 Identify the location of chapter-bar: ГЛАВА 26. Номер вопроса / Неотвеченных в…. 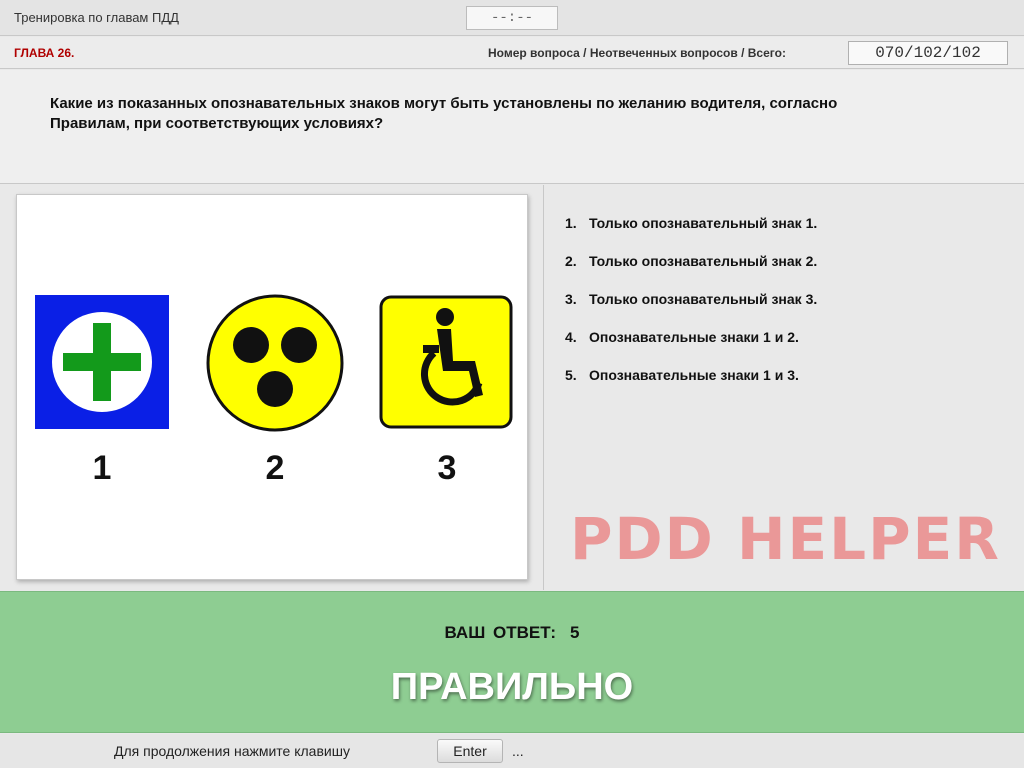
(512, 53).